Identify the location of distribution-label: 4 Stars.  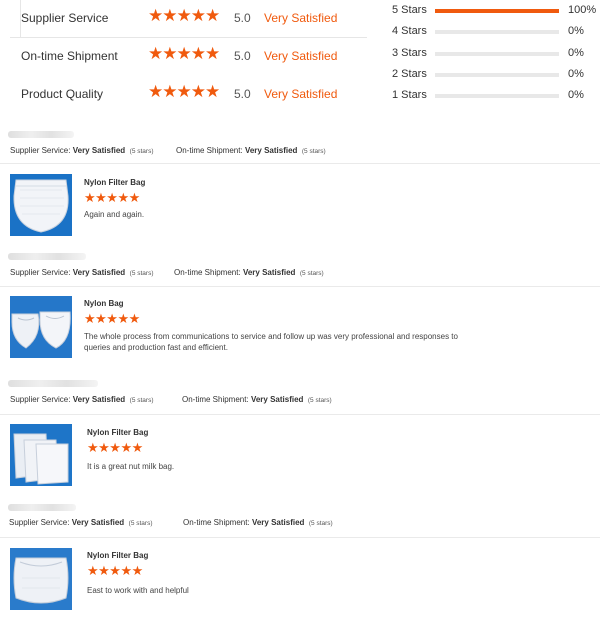
(409, 31).